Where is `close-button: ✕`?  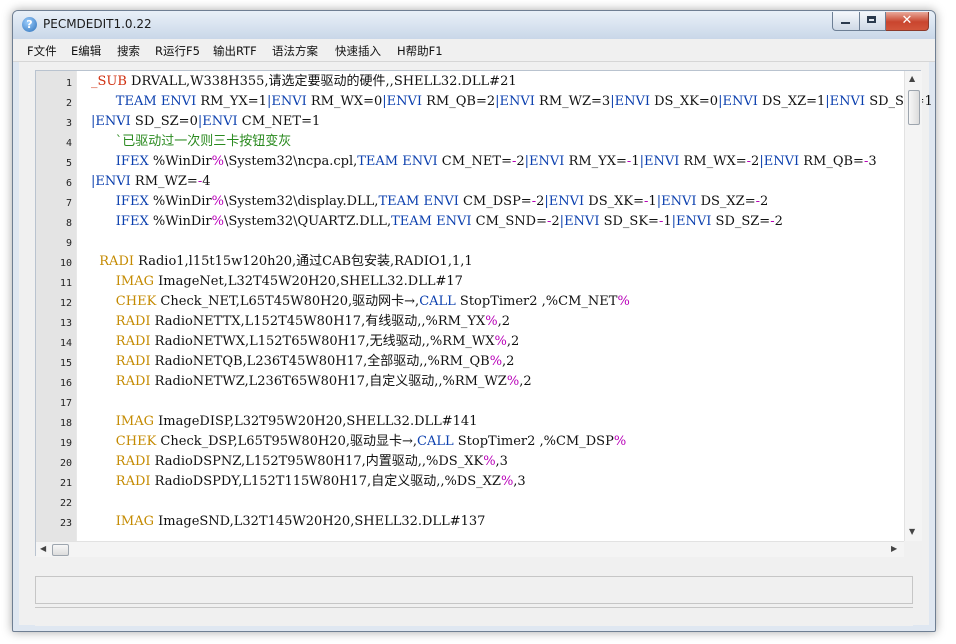
close-button: ✕ is located at coordinates (907, 21).